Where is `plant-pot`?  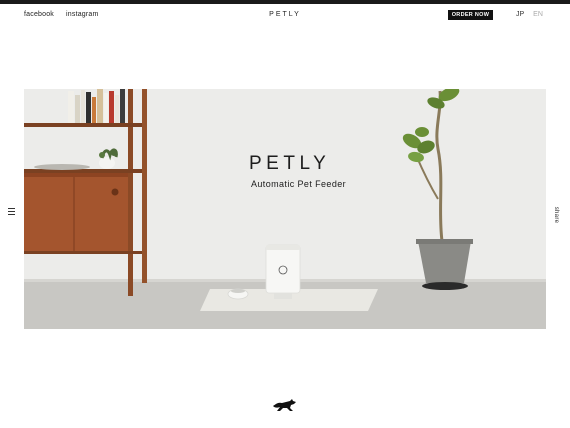
plant-pot is located at coordinates (444, 262).